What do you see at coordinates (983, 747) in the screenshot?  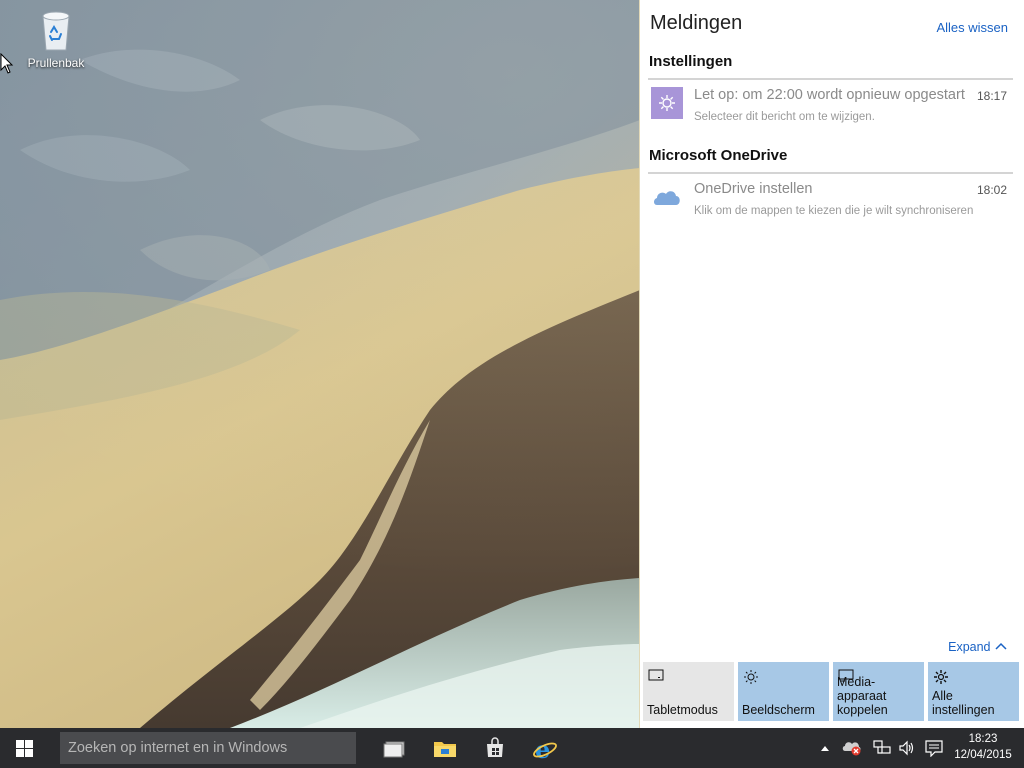 I see `system-clock: 18:23 12/04/2015` at bounding box center [983, 747].